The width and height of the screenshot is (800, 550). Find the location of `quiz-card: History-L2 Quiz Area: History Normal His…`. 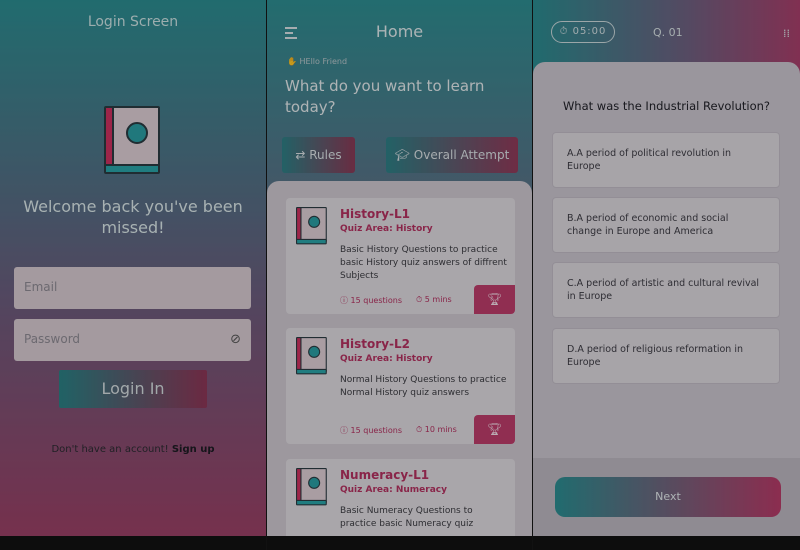

quiz-card: History-L2 Quiz Area: History Normal His… is located at coordinates (400, 386).